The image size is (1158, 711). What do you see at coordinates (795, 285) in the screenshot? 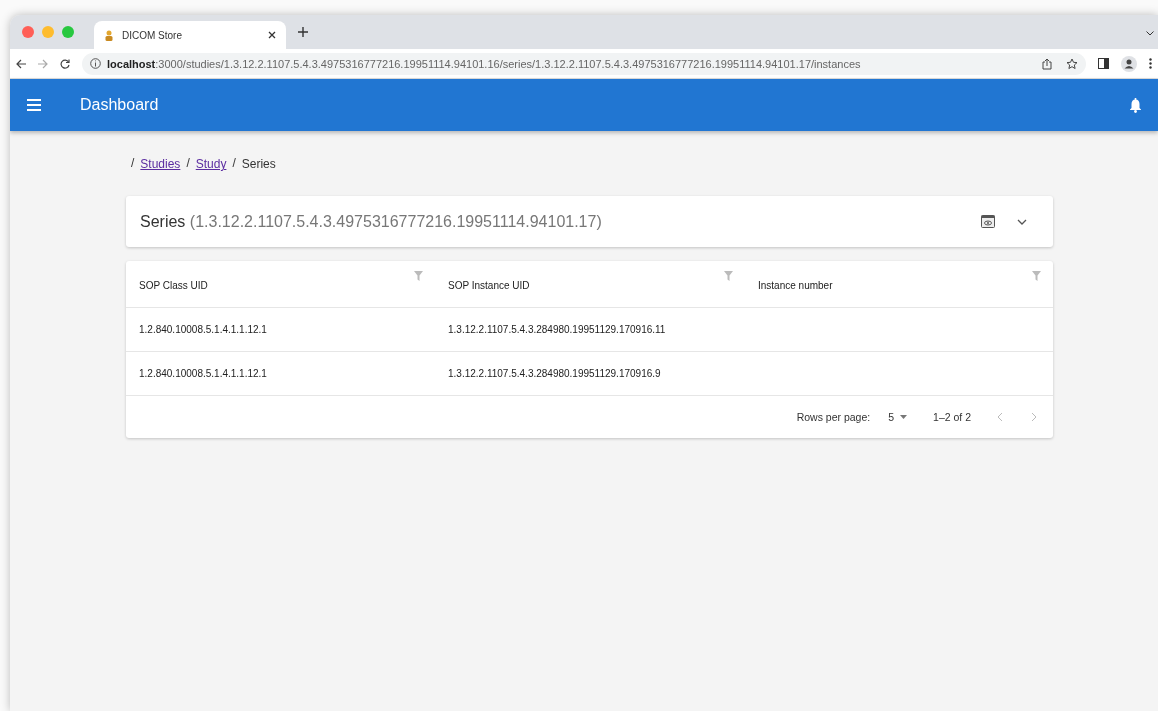
I see `column-title: Instance number` at bounding box center [795, 285].